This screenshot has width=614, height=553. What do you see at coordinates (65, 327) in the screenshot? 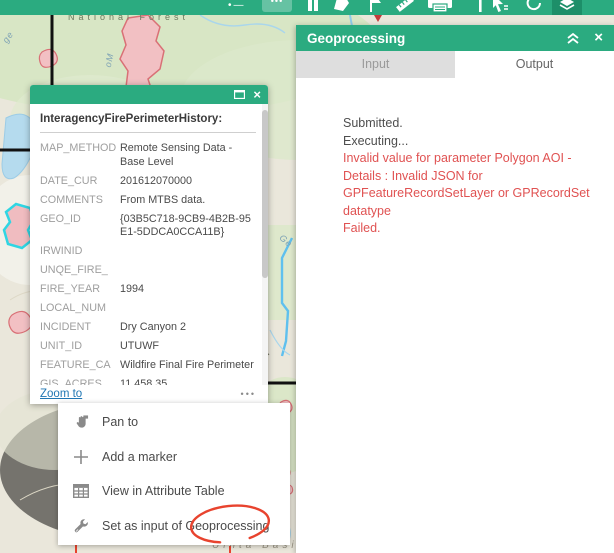
I see `field-label: INCIDENT` at bounding box center [65, 327].